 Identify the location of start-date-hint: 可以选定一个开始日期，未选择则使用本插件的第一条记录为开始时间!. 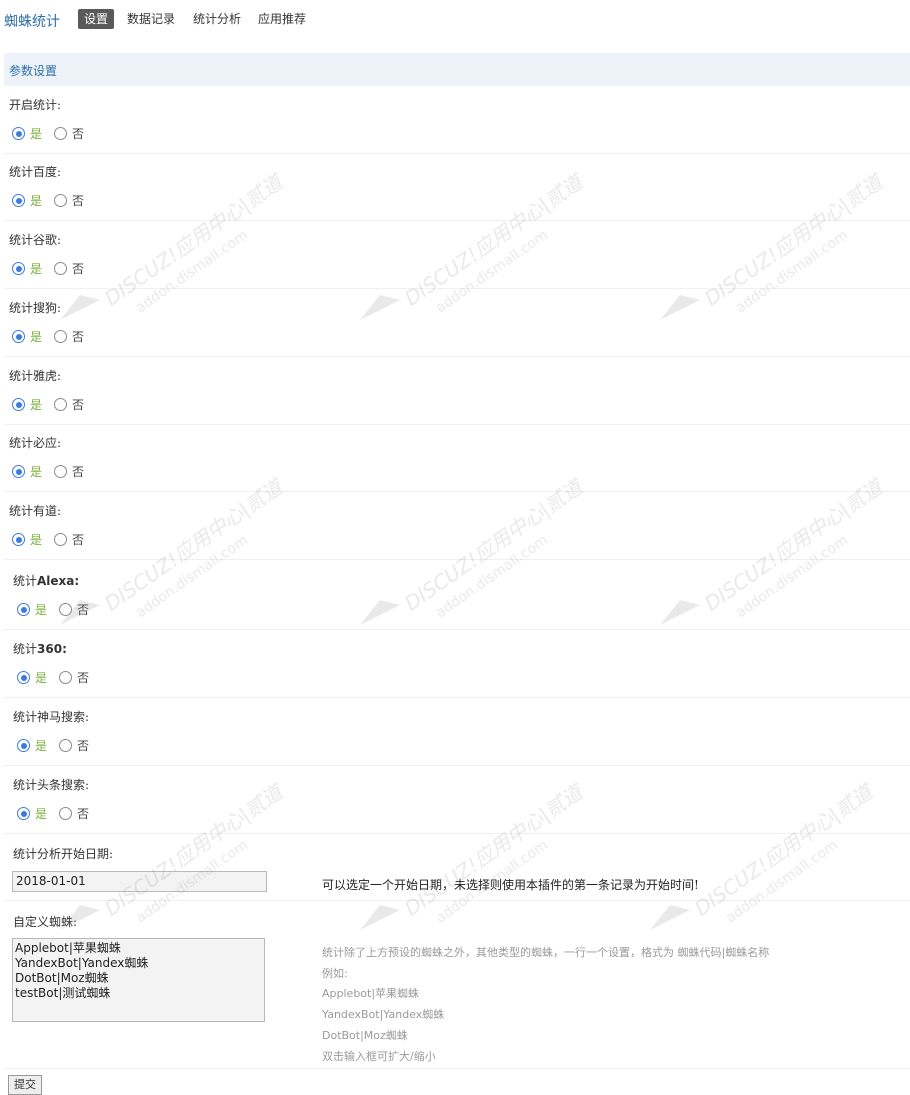
(510, 885).